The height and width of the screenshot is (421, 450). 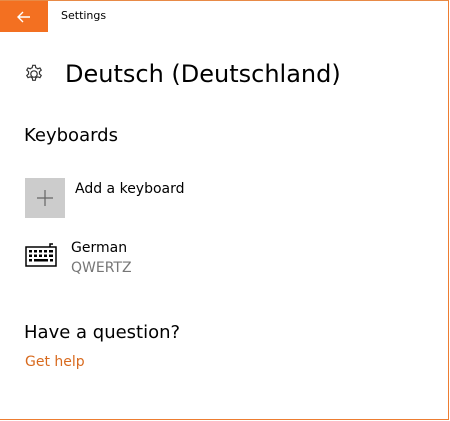 What do you see at coordinates (71, 135) in the screenshot?
I see `keyboards-section-title: Keyboards` at bounding box center [71, 135].